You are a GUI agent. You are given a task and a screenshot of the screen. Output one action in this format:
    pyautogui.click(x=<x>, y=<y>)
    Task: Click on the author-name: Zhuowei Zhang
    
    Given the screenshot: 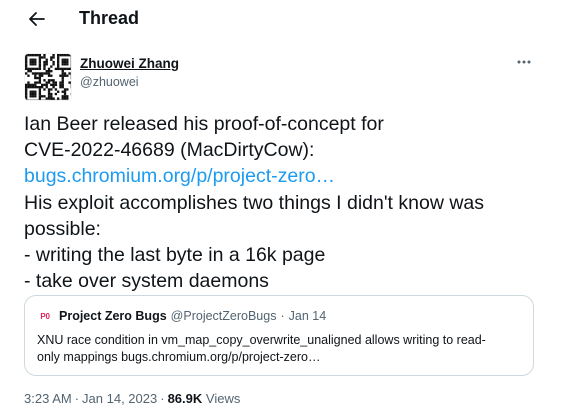 What is the action you would take?
    pyautogui.click(x=129, y=64)
    